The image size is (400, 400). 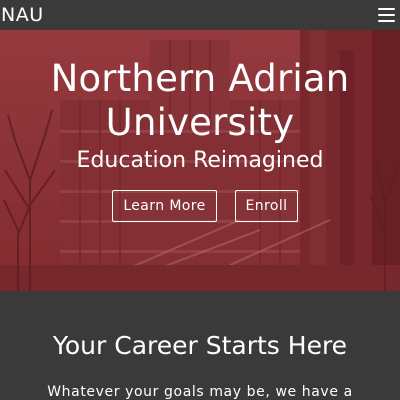 I want to click on enroll-button: Enroll, so click(x=266, y=206).